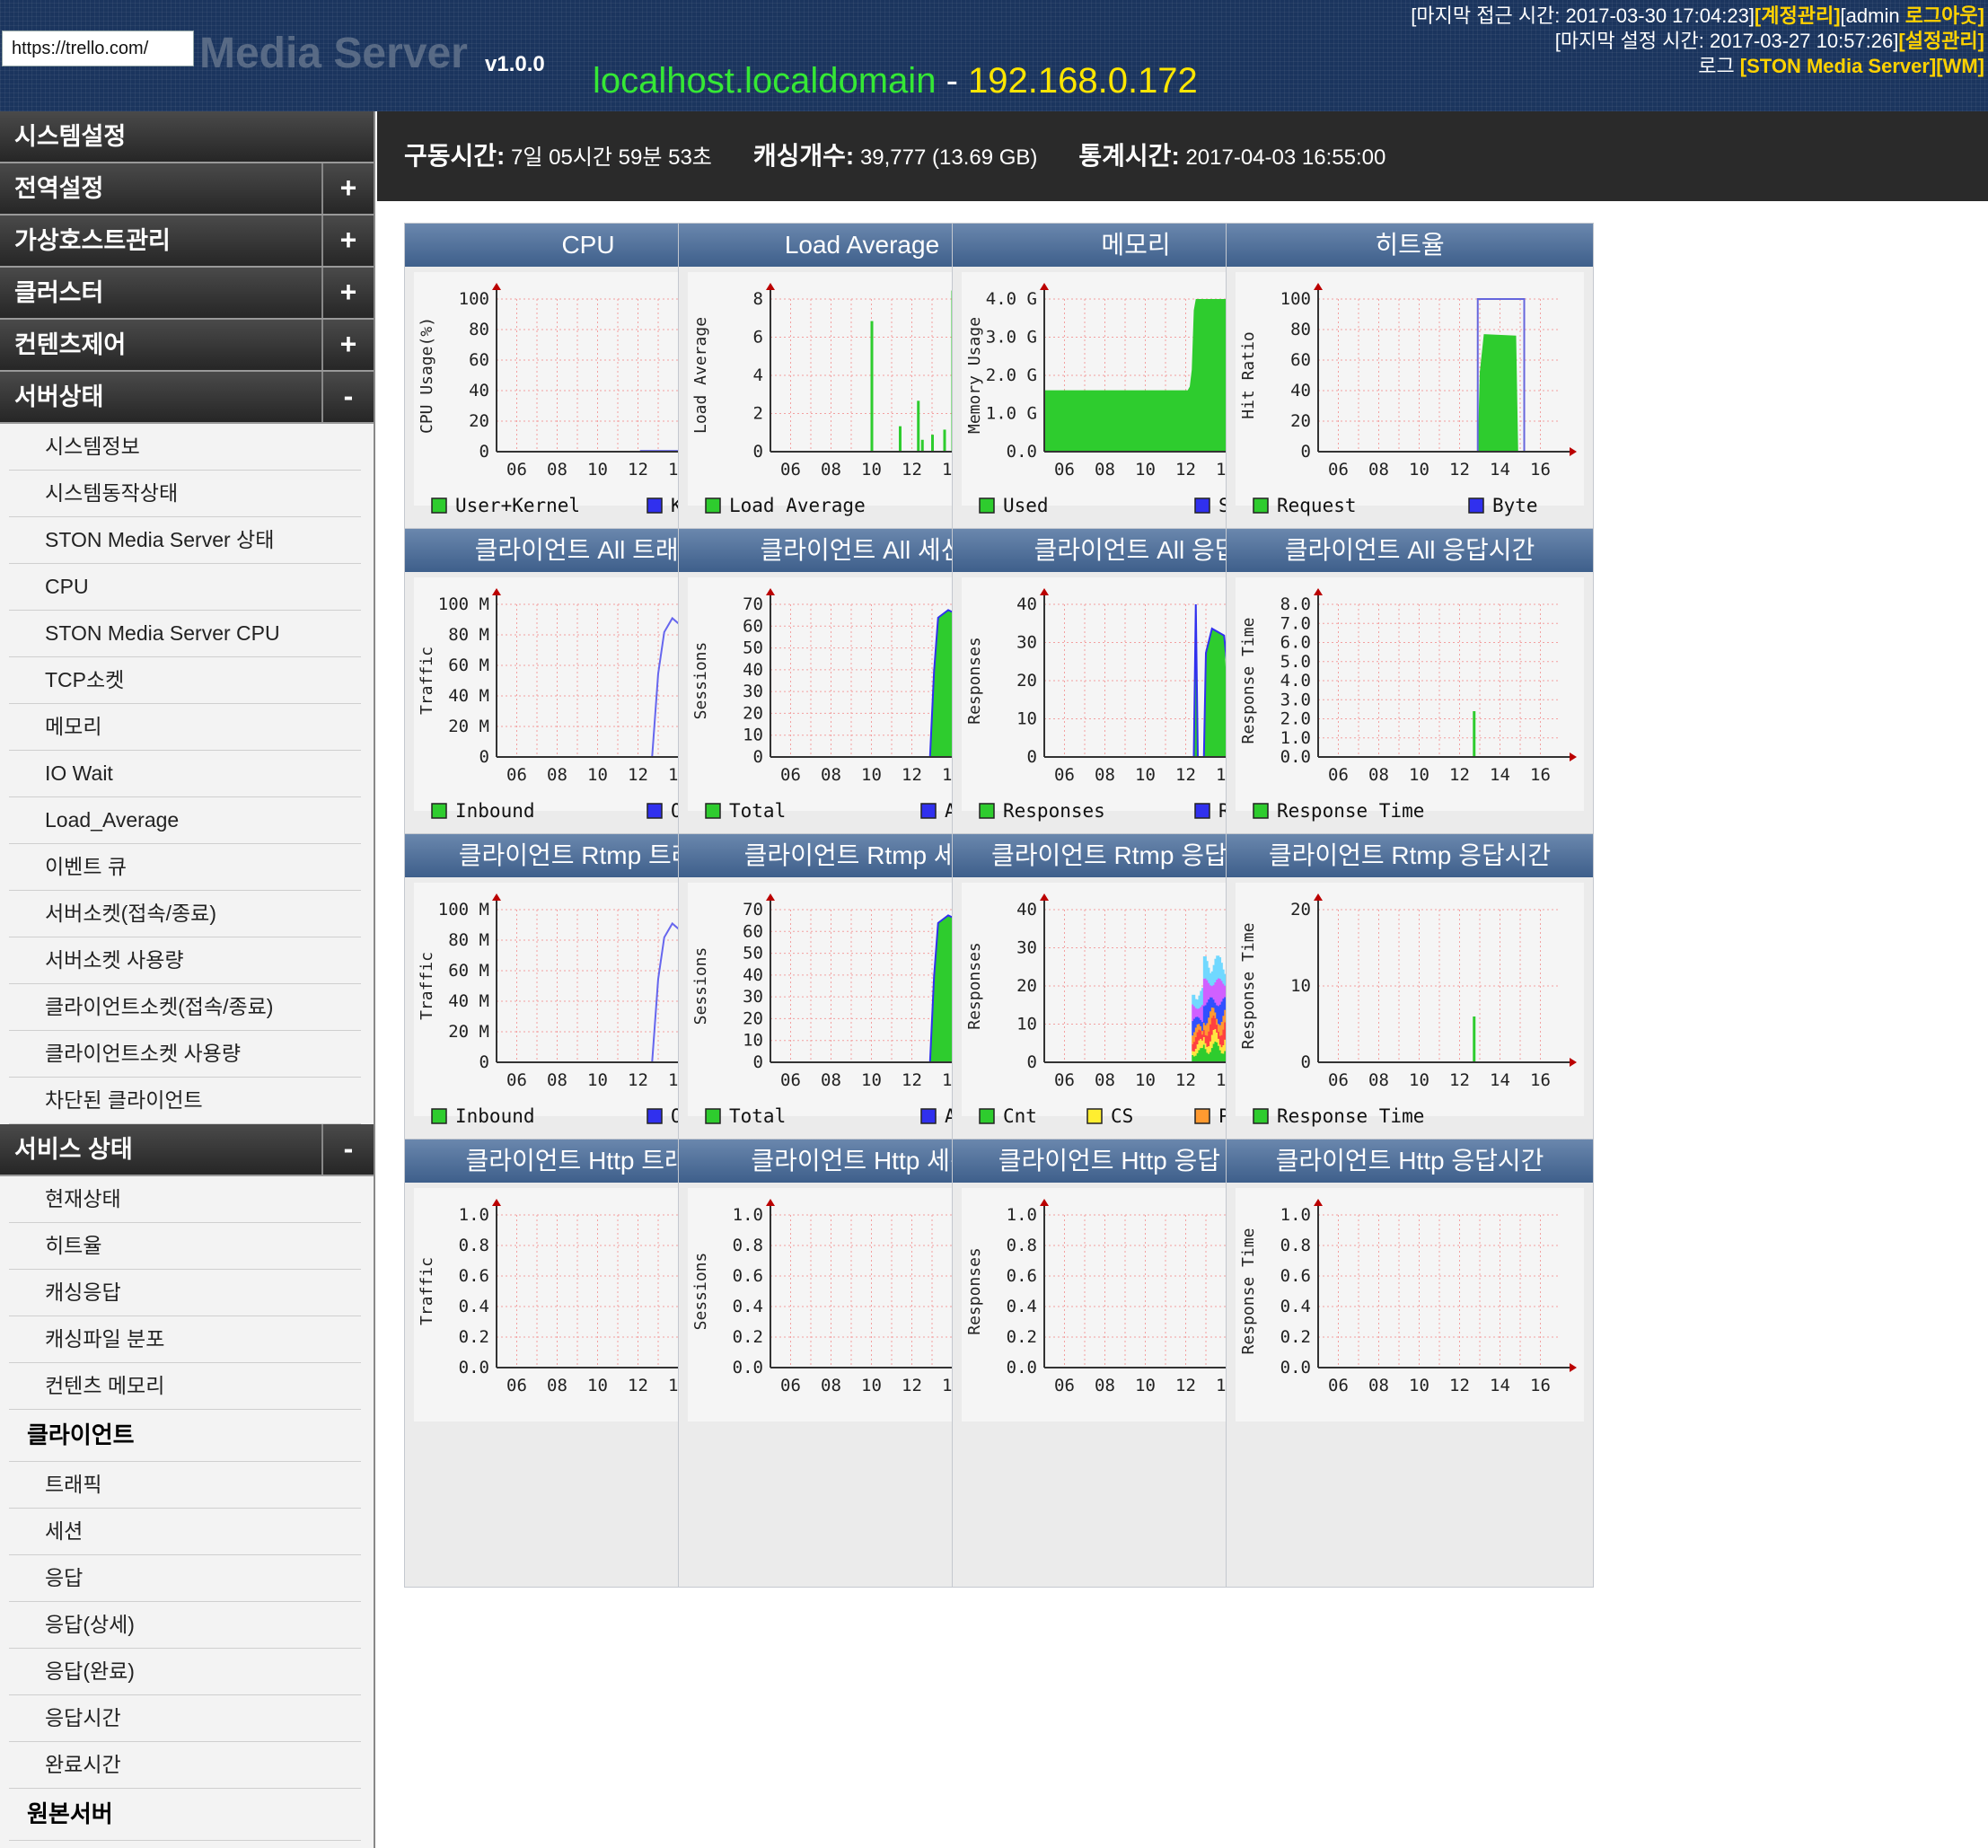 Image resolution: width=1988 pixels, height=1848 pixels. What do you see at coordinates (73, 1149) in the screenshot?
I see `nav-section-label: 서비스 상태` at bounding box center [73, 1149].